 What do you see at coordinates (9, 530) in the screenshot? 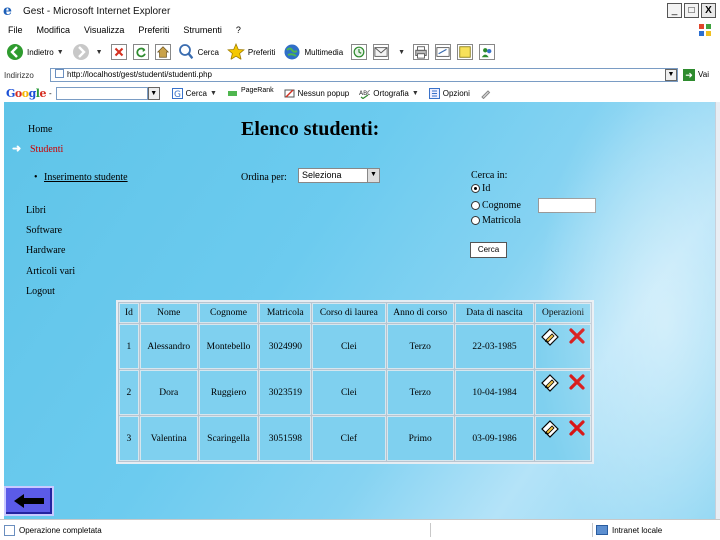
I see `page-icon` at bounding box center [9, 530].